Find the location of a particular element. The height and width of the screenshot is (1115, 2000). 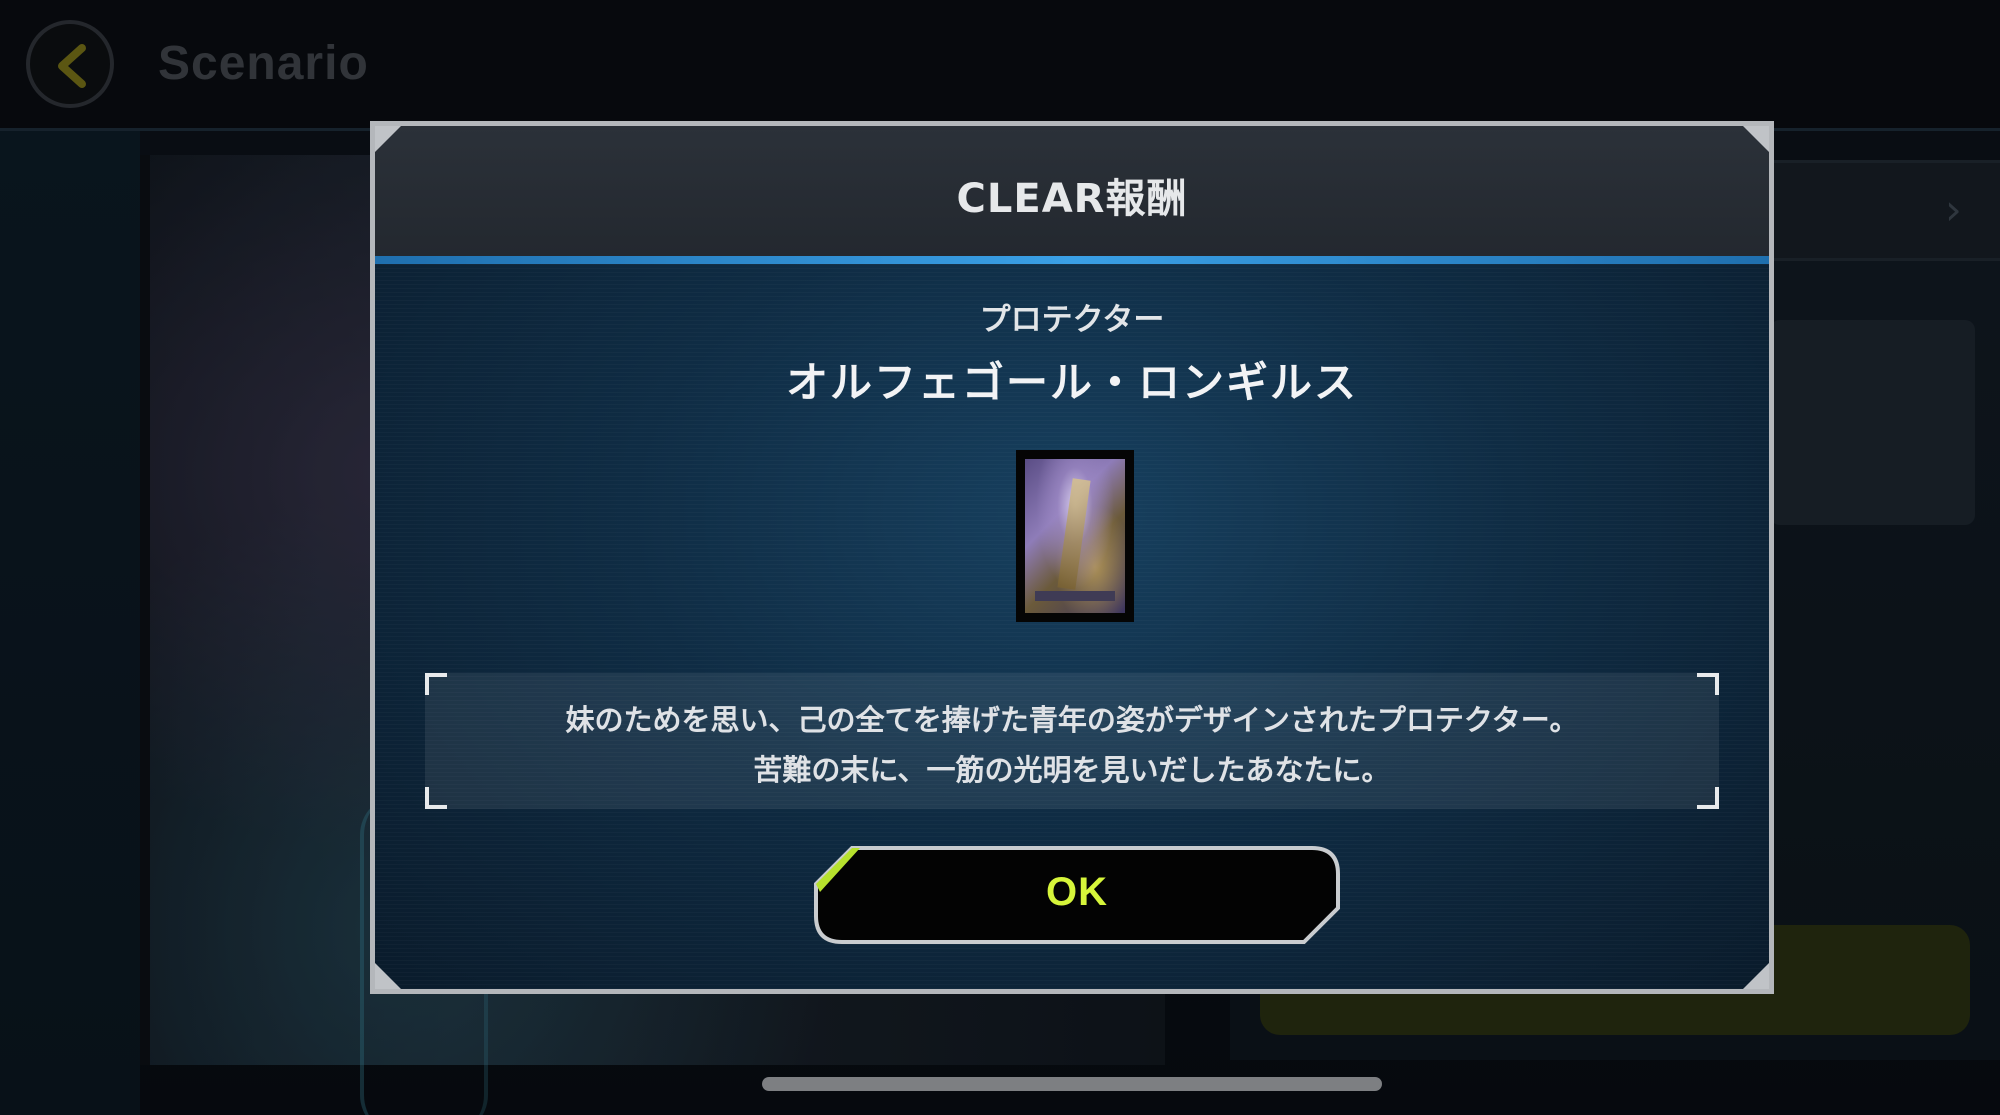

dialog-title: CLEAR報酬 is located at coordinates (1072, 199).